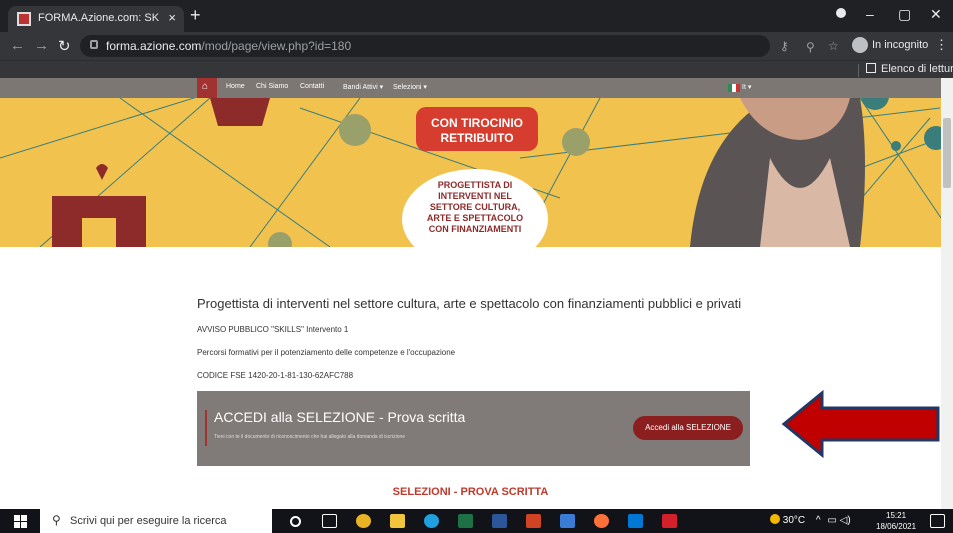 The height and width of the screenshot is (533, 953). Describe the element at coordinates (20, 521) in the screenshot. I see `windows-start-icon` at that location.